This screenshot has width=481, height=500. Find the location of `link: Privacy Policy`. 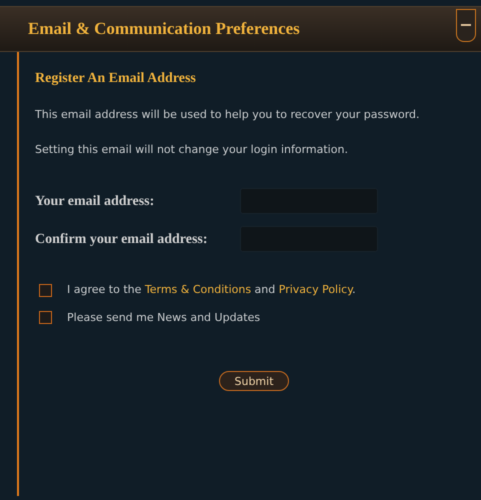

link: Privacy Policy is located at coordinates (315, 289).